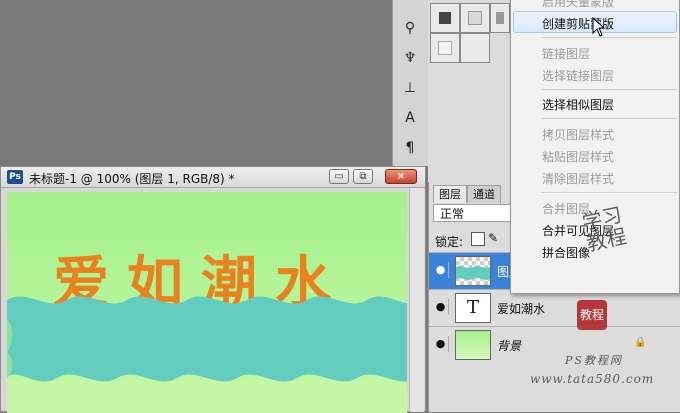 The height and width of the screenshot is (413, 680). I want to click on text-layer-thumbnail: T, so click(473, 308).